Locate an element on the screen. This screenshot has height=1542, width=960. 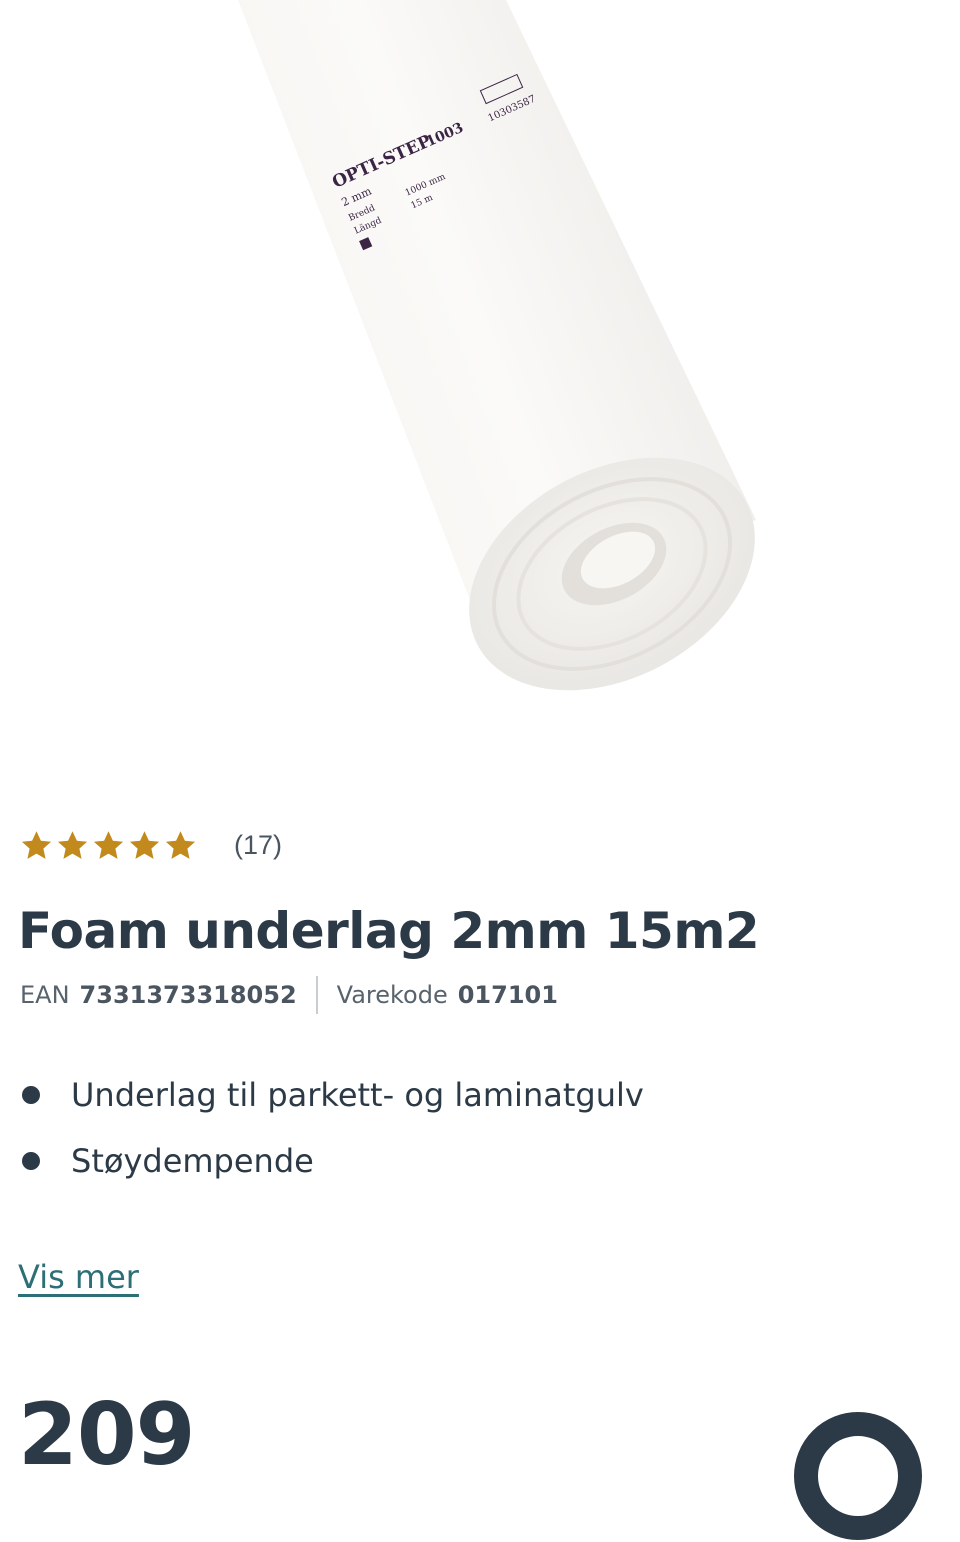
ean-label: EAN is located at coordinates (45, 995).